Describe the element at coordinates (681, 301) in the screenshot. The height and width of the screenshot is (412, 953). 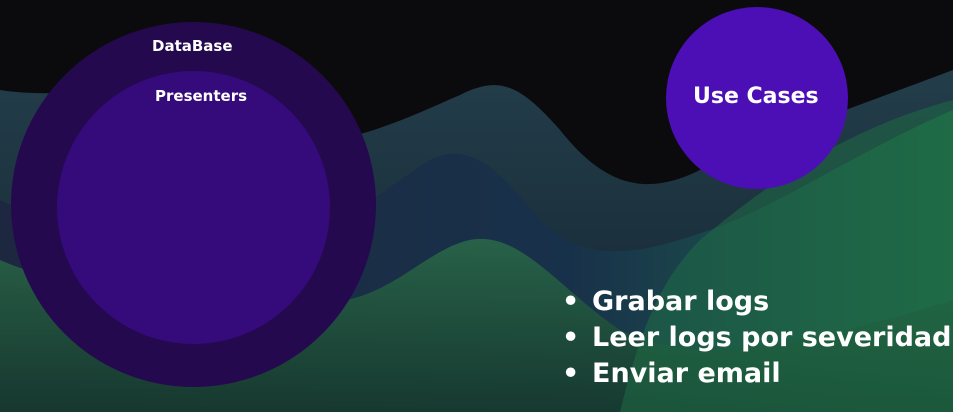
I see `list-item-text: Grabar logs` at that location.